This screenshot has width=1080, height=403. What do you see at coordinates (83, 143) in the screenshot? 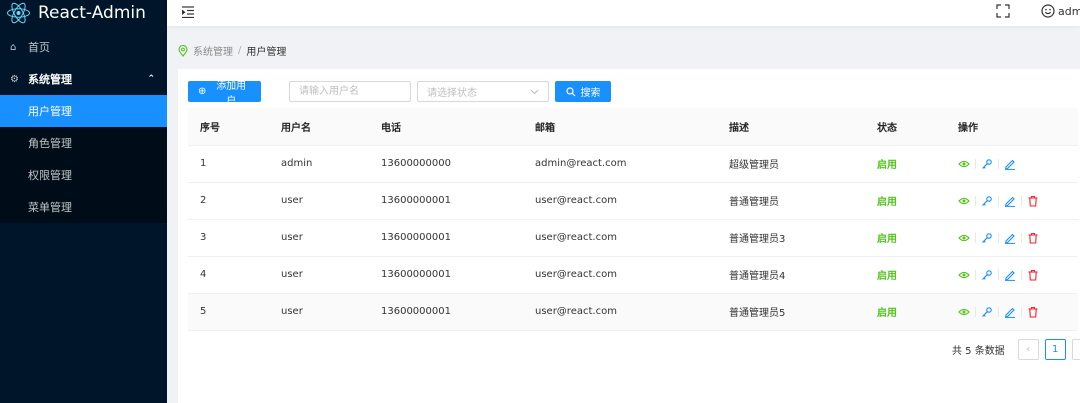
I see `sidebar-item-roles: 角色管理` at bounding box center [83, 143].